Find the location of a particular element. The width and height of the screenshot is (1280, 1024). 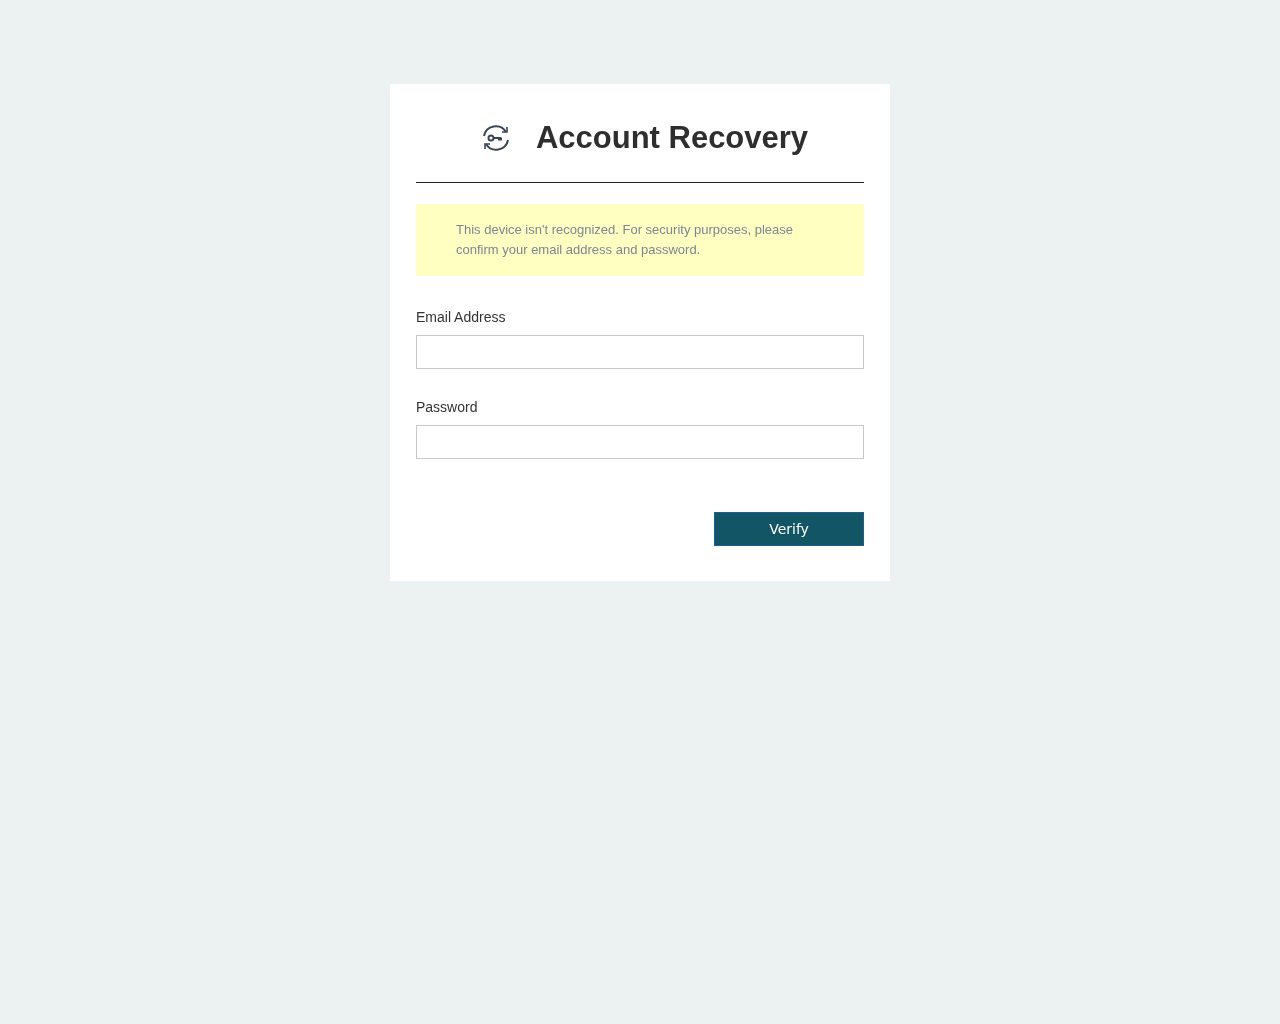

warning-notice: This device isn't recognized. For security purposes, please confirm your email address and password. is located at coordinates (640, 240).